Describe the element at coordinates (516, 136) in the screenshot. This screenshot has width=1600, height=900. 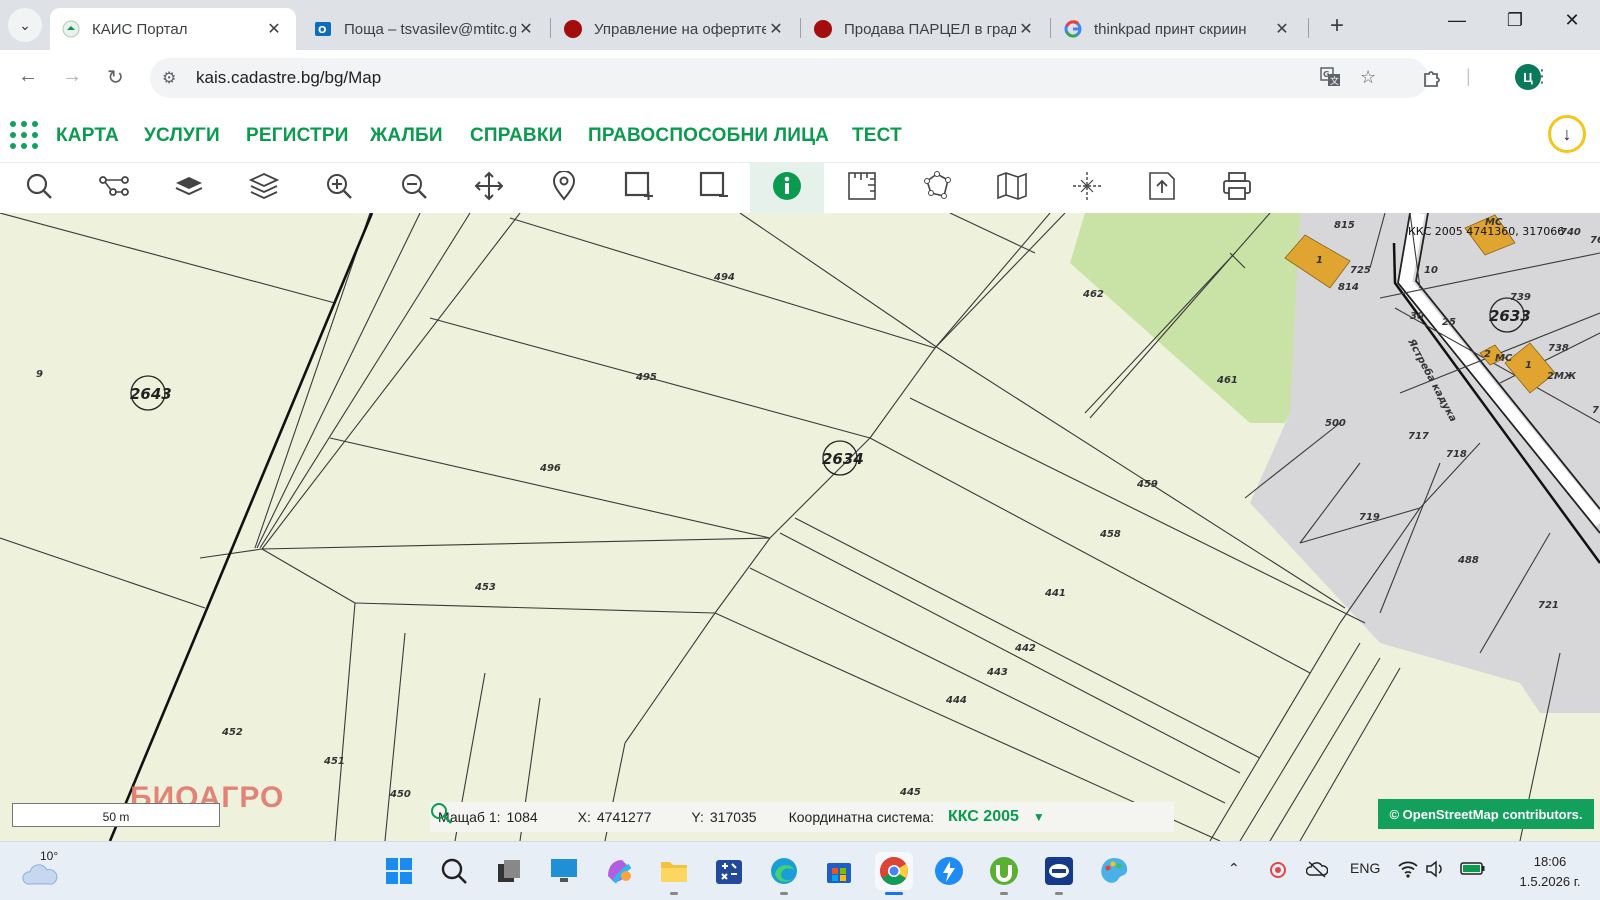
I see `menu-references: СПРАВКИ` at that location.